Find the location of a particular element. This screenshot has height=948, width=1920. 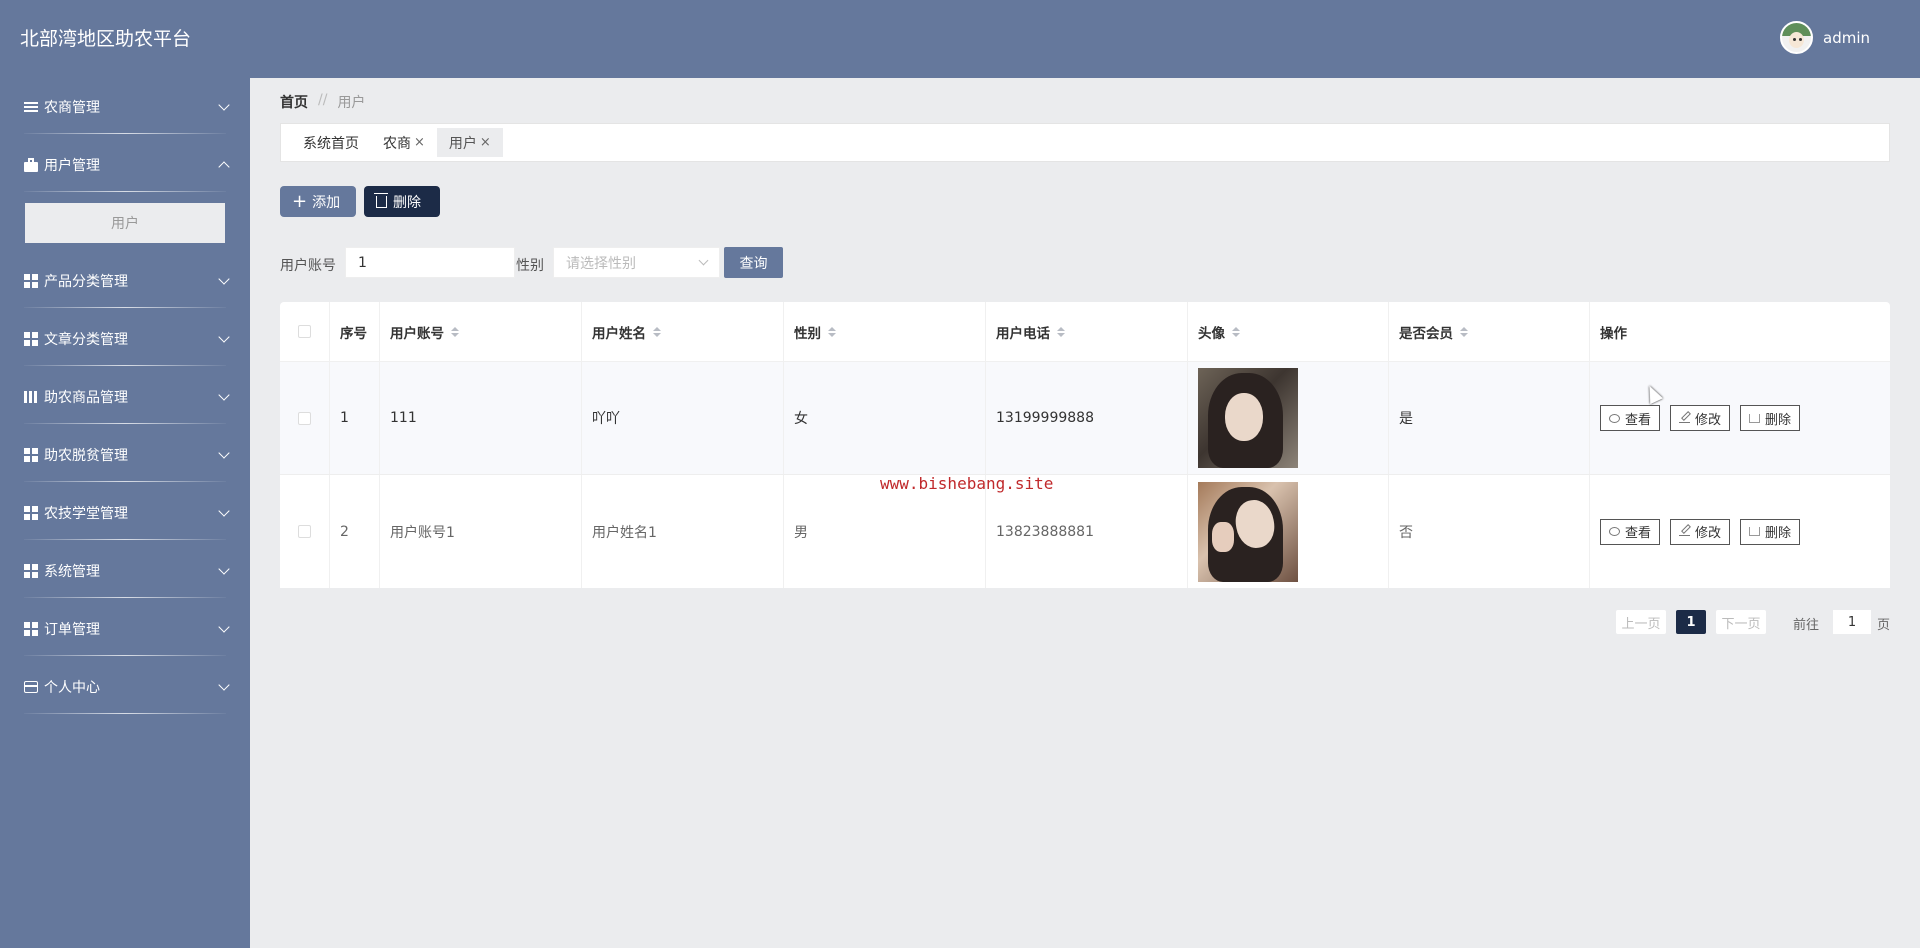

user-menu: admin is located at coordinates (1825, 37).